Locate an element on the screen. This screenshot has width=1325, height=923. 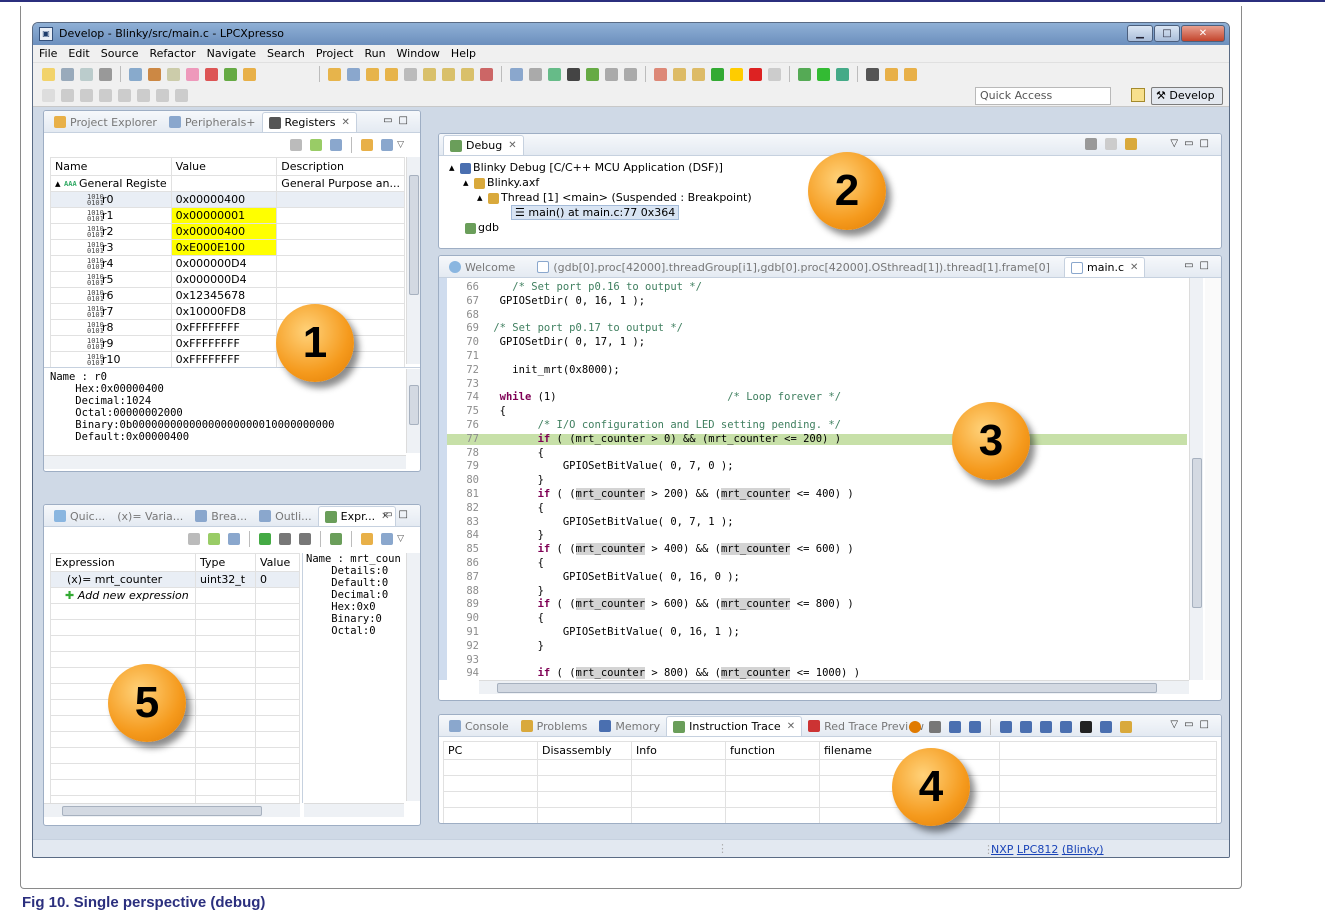
column-header: Expression is located at coordinates (123, 562).